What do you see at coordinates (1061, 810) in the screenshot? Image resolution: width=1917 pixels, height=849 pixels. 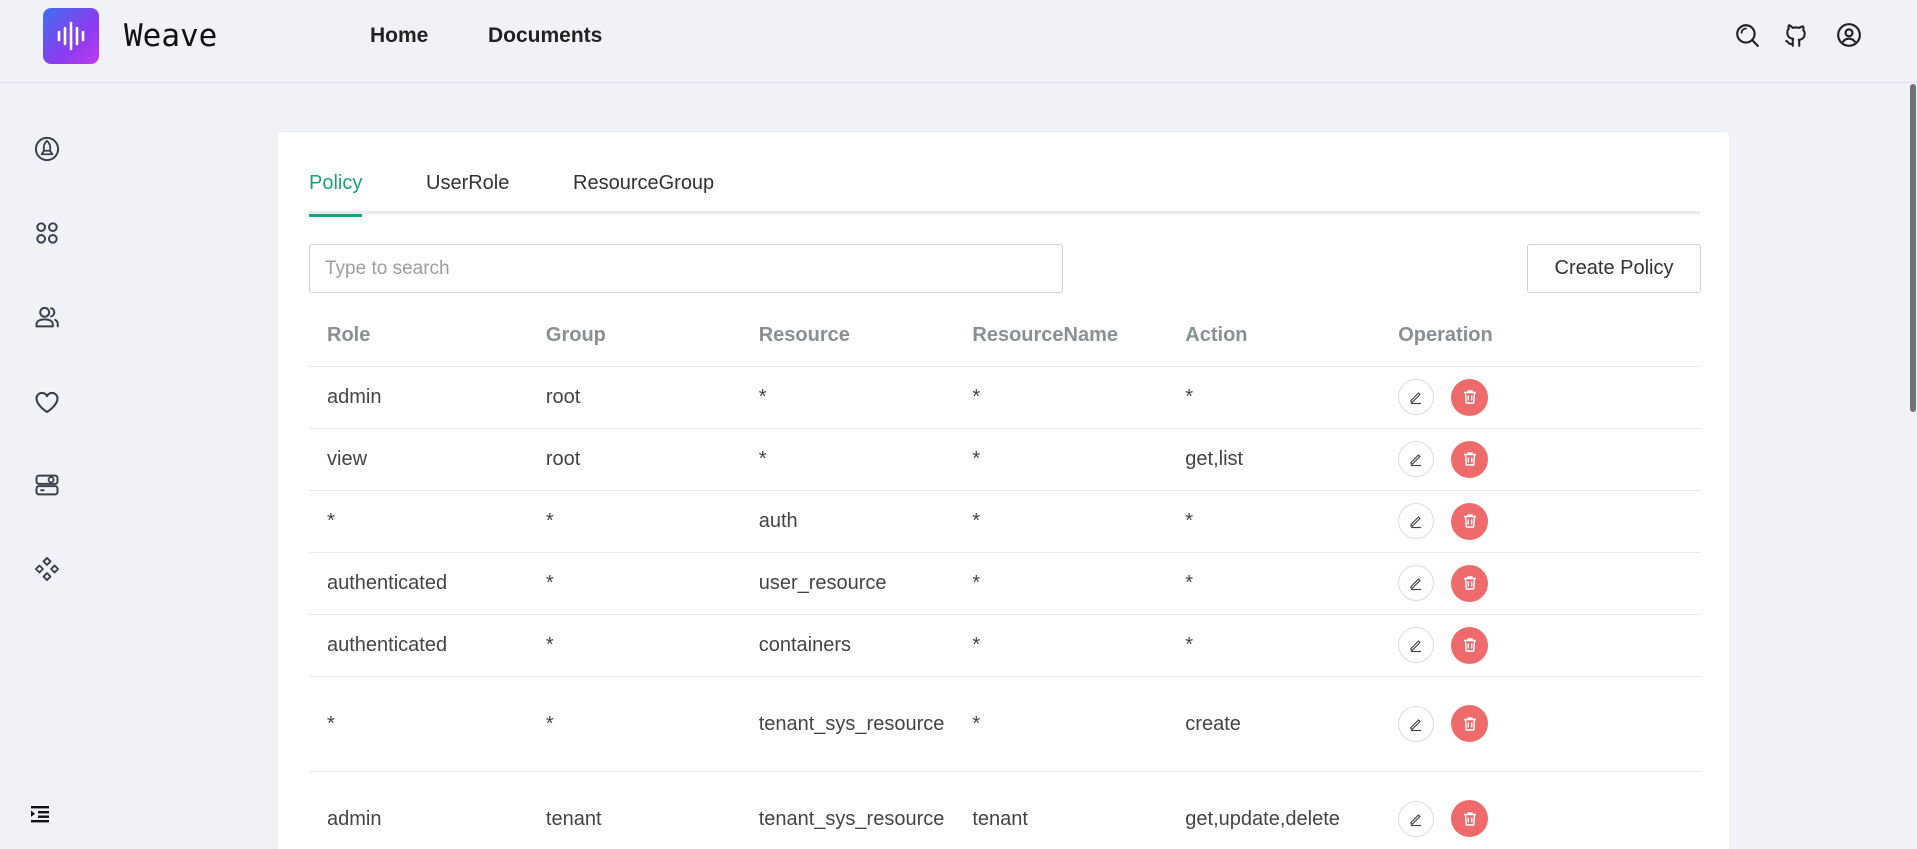 I see `cell-resourcename: tenant` at bounding box center [1061, 810].